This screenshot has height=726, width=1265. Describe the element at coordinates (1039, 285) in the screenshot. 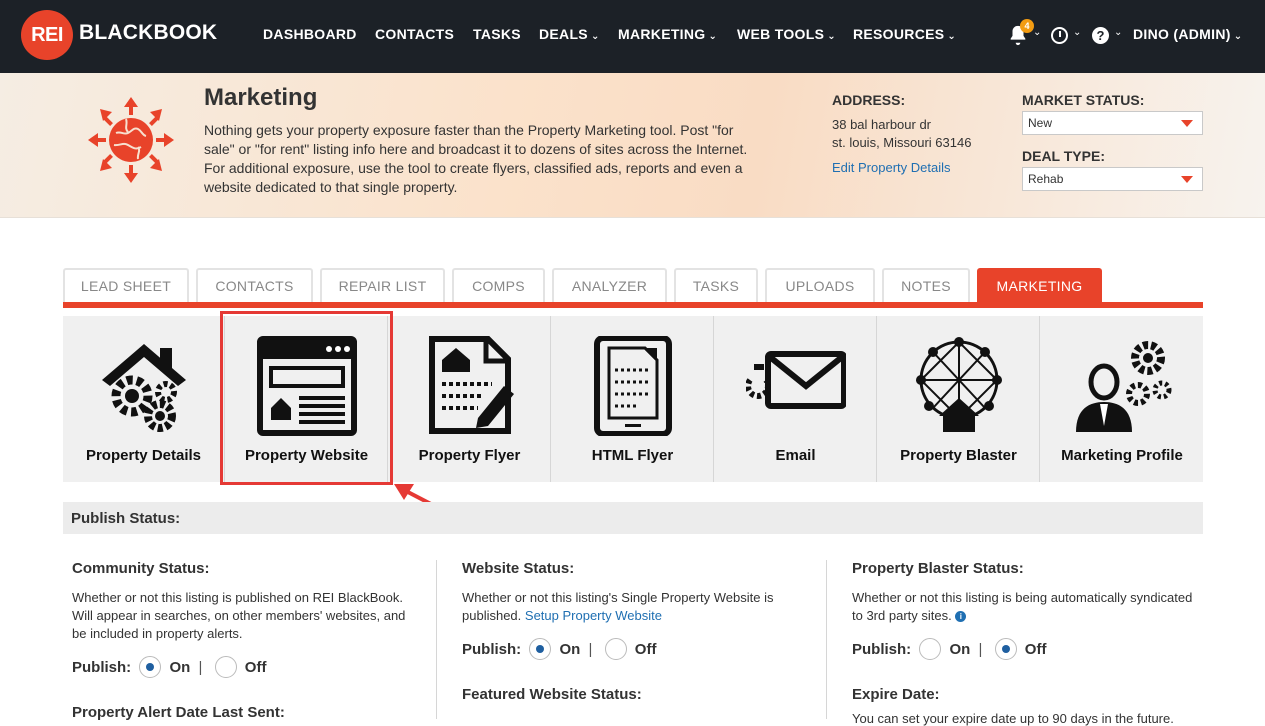

I see `tab-marketing: MARKETING` at that location.